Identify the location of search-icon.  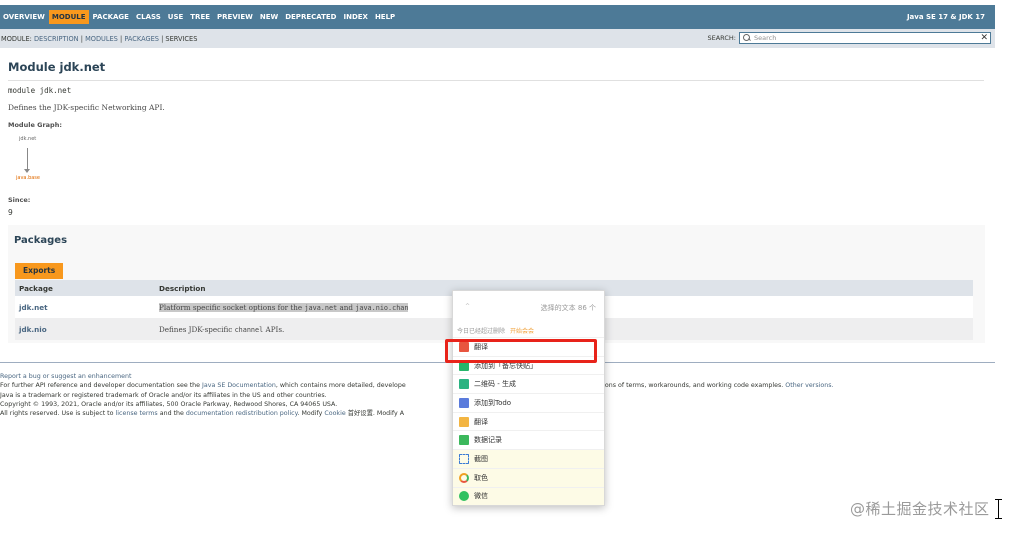
(747, 38).